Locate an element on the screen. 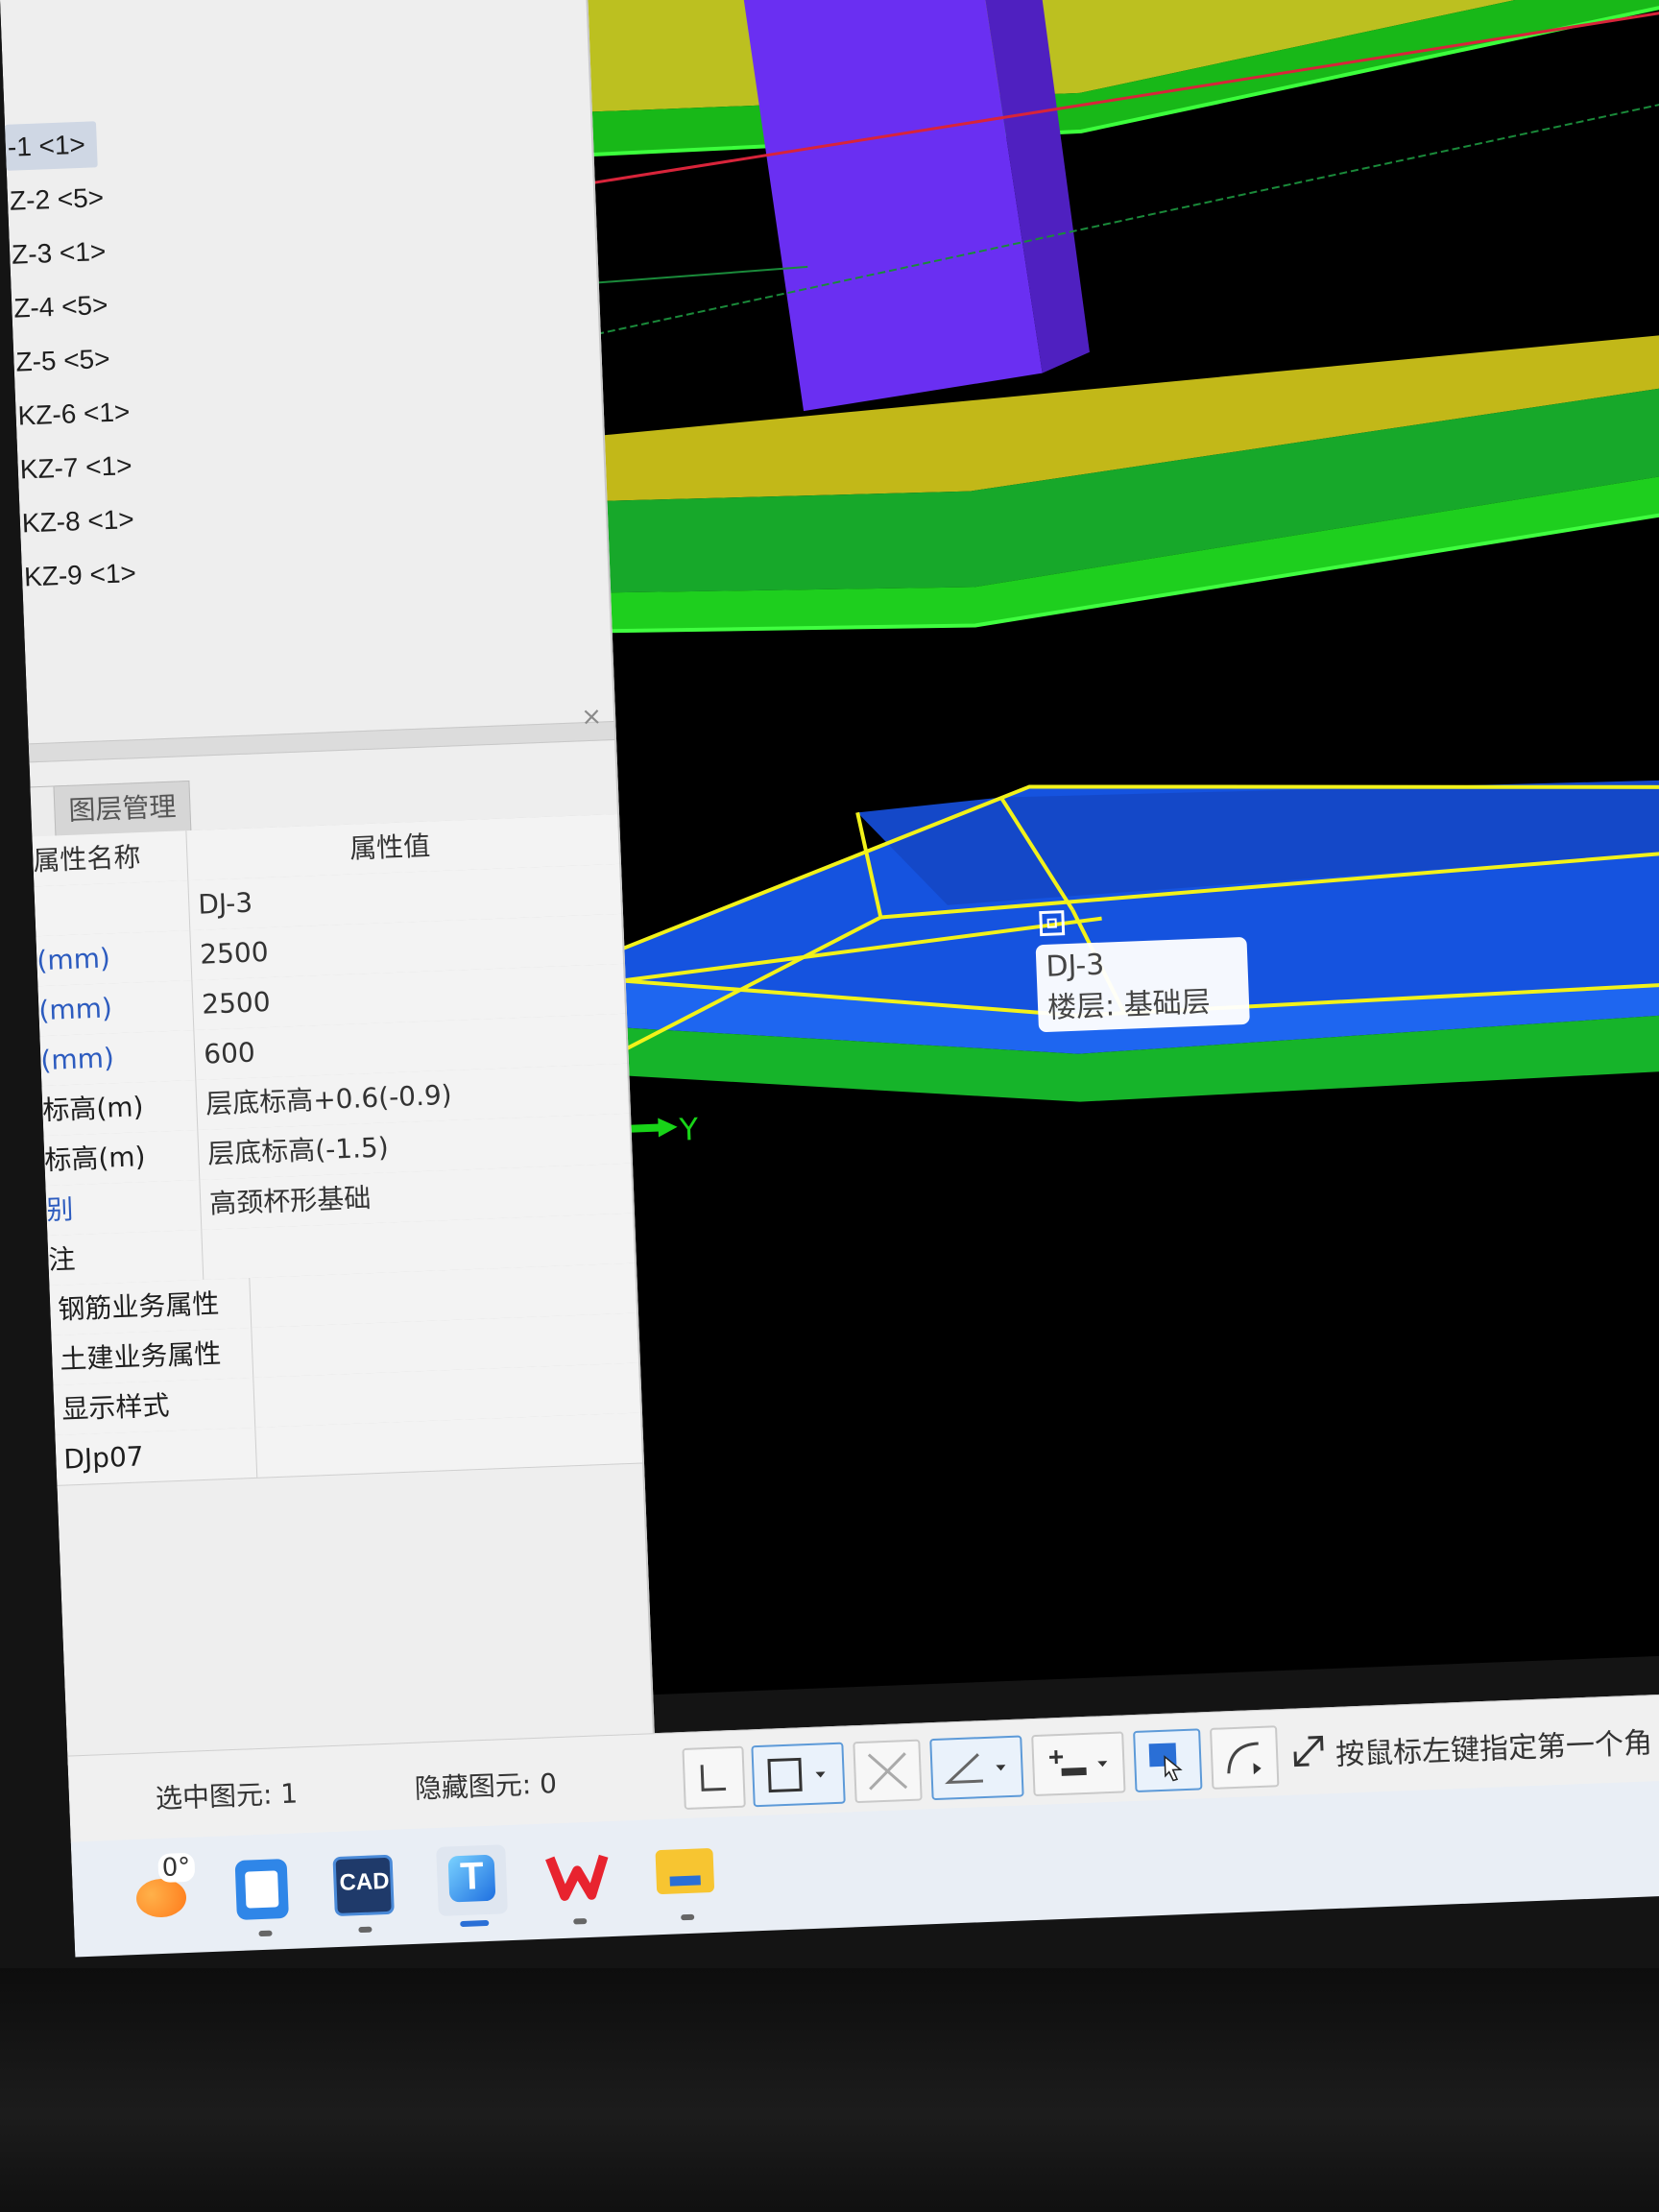 This screenshot has height=2212, width=1659. weather-icon: 0° is located at coordinates (165, 1891).